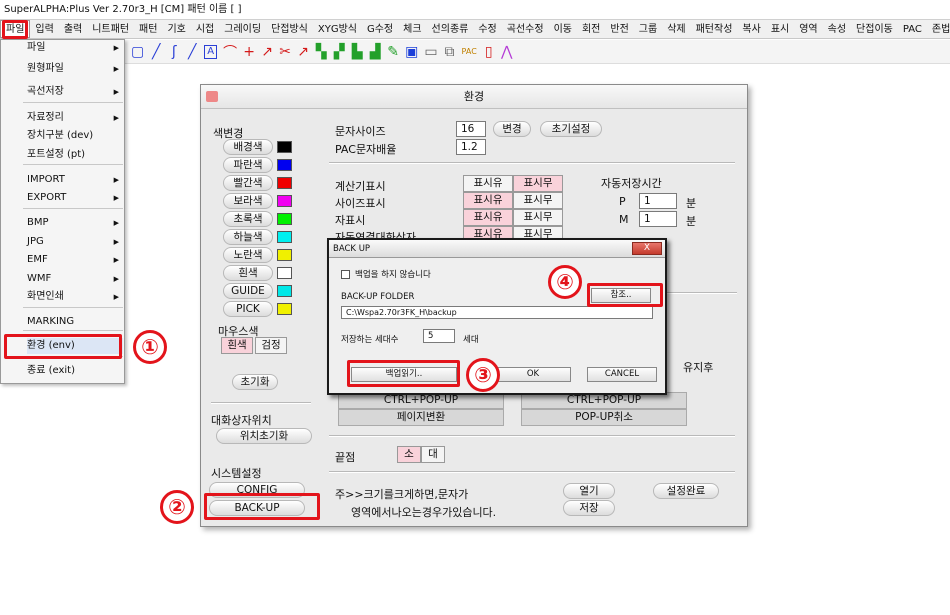 This screenshot has height=615, width=950. What do you see at coordinates (938, 29) in the screenshot?
I see `menu-item: 존법선` at bounding box center [938, 29].